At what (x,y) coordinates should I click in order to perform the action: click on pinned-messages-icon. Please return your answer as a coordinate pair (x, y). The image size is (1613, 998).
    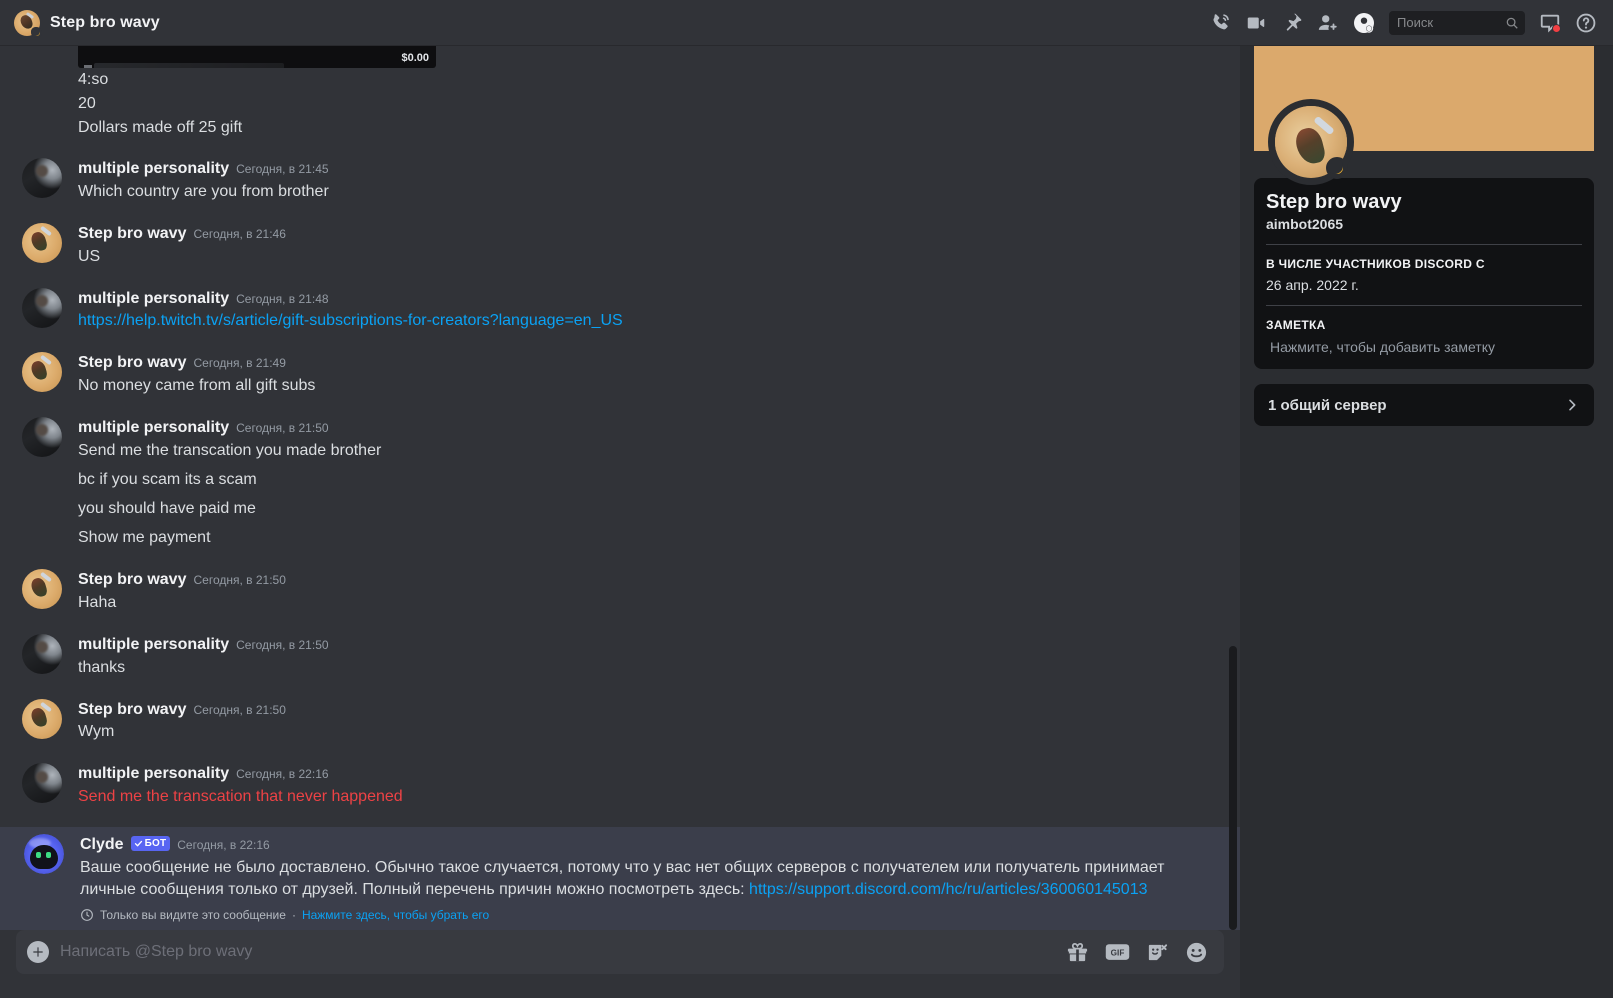
    Looking at the image, I should click on (1292, 23).